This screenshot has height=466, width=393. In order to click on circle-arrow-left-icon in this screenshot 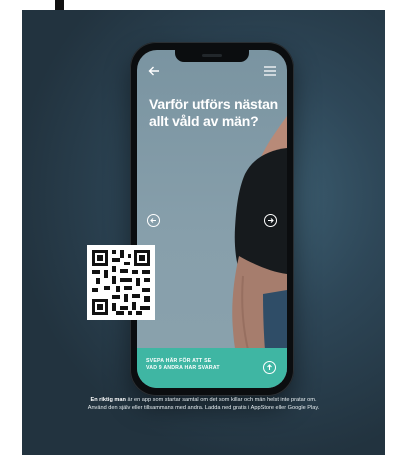, I will do `click(153, 220)`.